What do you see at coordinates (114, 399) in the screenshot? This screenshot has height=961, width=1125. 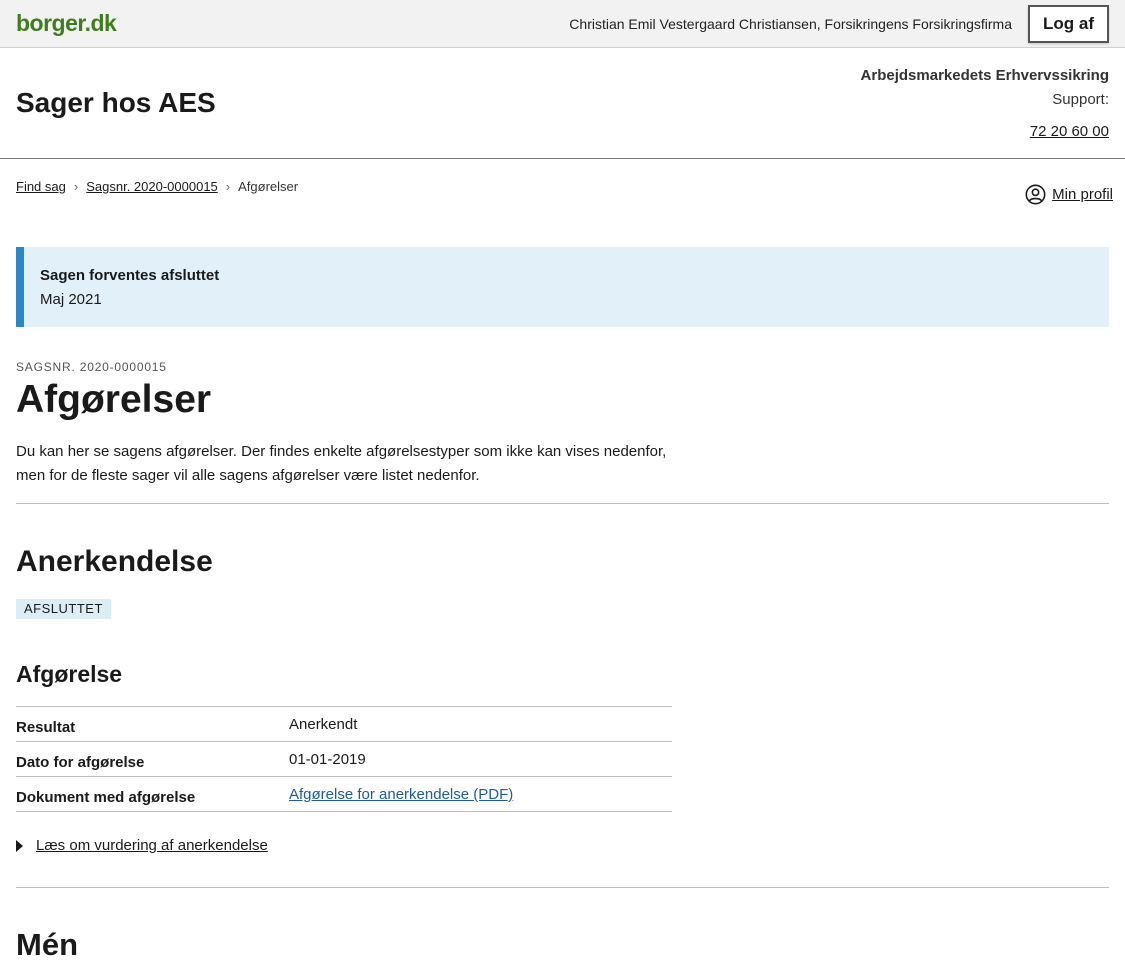 I see `page-title: Afgørelser` at bounding box center [114, 399].